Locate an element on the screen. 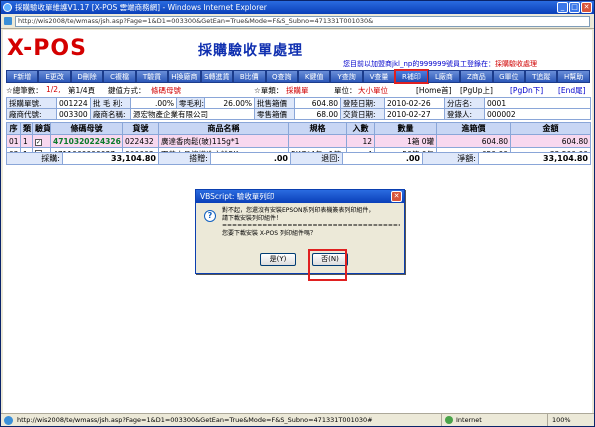 The height and width of the screenshot is (427, 595). nav-pgup-link: [PgUp上] is located at coordinates (476, 90).